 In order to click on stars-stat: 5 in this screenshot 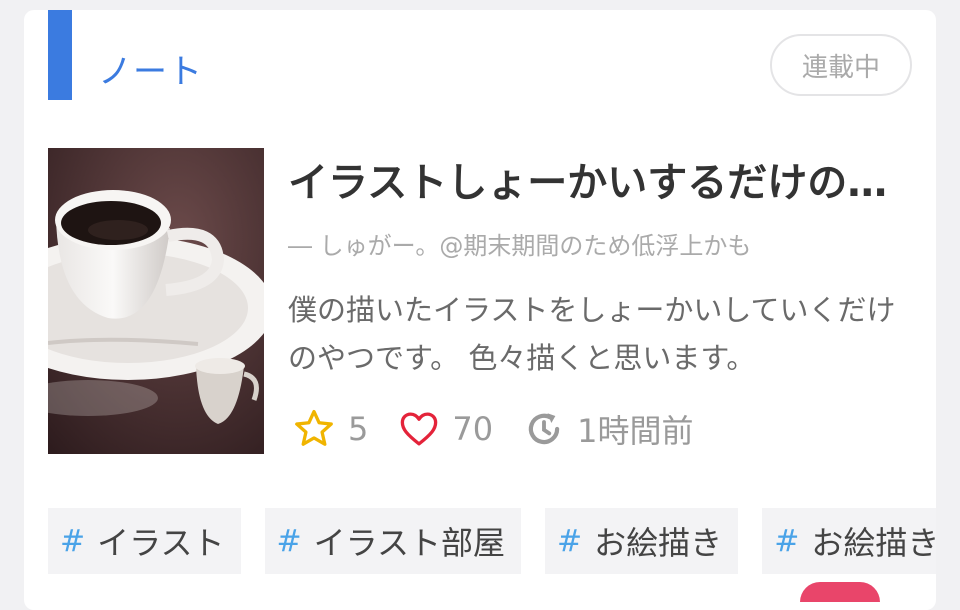, I will do `click(330, 429)`.